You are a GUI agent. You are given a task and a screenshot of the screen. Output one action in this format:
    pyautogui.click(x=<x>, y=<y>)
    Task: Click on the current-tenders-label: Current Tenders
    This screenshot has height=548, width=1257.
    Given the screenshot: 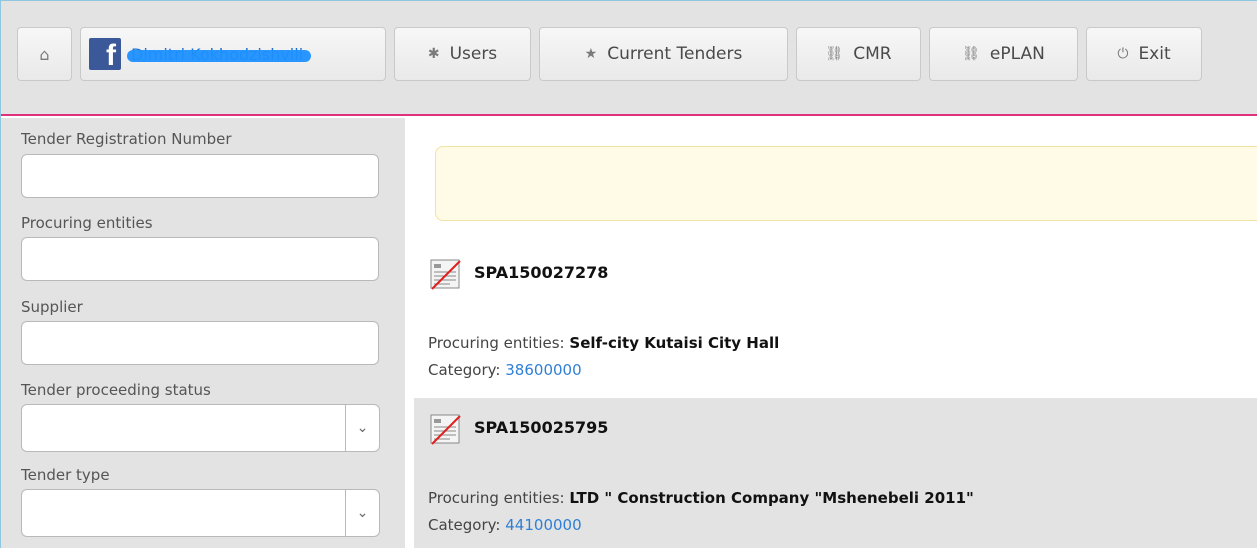 What is the action you would take?
    pyautogui.click(x=675, y=54)
    